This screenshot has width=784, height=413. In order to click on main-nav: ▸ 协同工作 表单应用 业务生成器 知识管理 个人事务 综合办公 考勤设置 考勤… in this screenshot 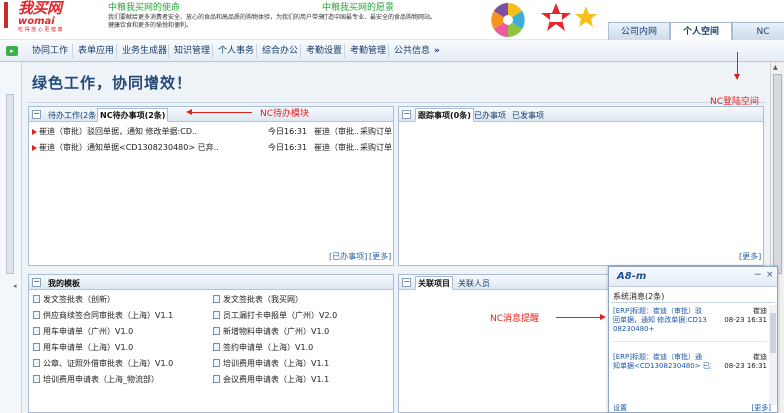, I will do `click(392, 51)`.